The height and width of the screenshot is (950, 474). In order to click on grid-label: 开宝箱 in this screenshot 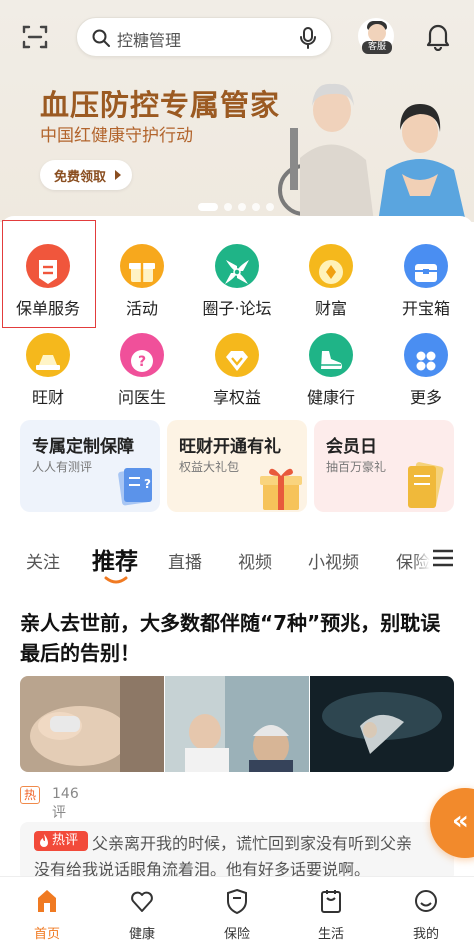, I will do `click(425, 308)`.